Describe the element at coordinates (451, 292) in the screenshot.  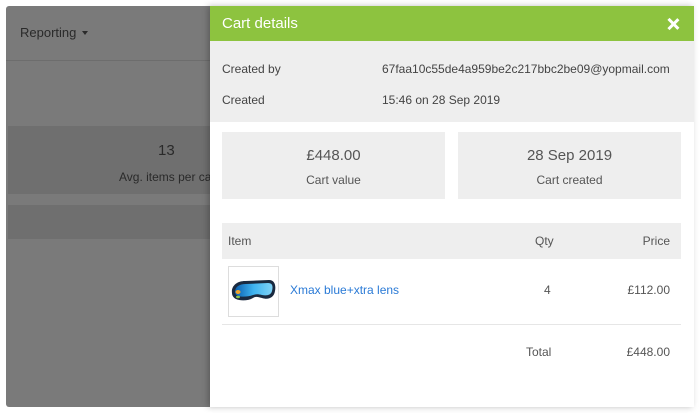
I see `table-row: Xmax blue+xtra lens 4 £112.00` at that location.